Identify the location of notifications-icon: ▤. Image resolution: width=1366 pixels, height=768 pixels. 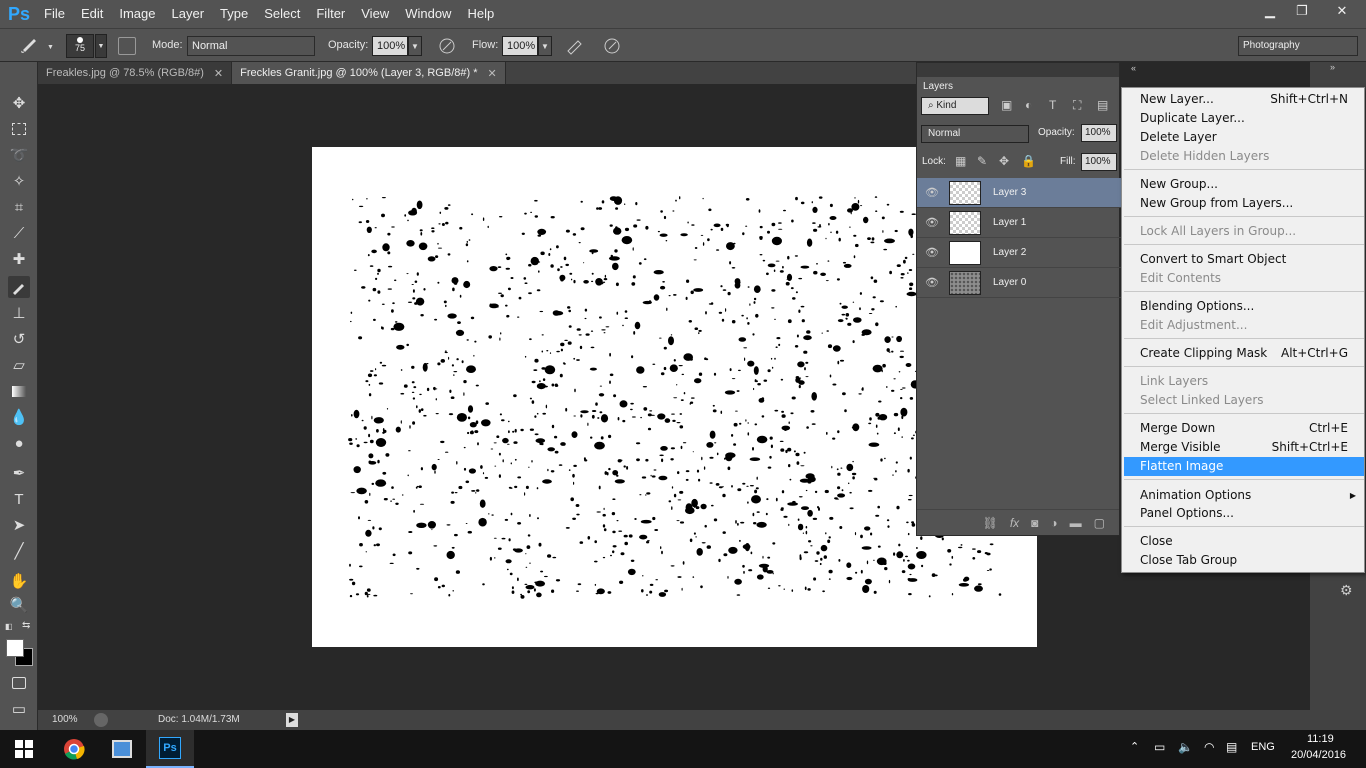
(1231, 747).